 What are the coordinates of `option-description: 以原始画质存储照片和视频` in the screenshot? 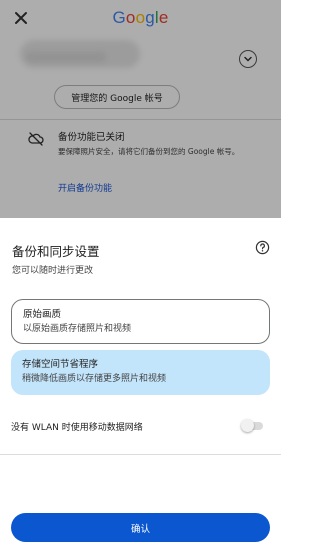 It's located at (77, 329).